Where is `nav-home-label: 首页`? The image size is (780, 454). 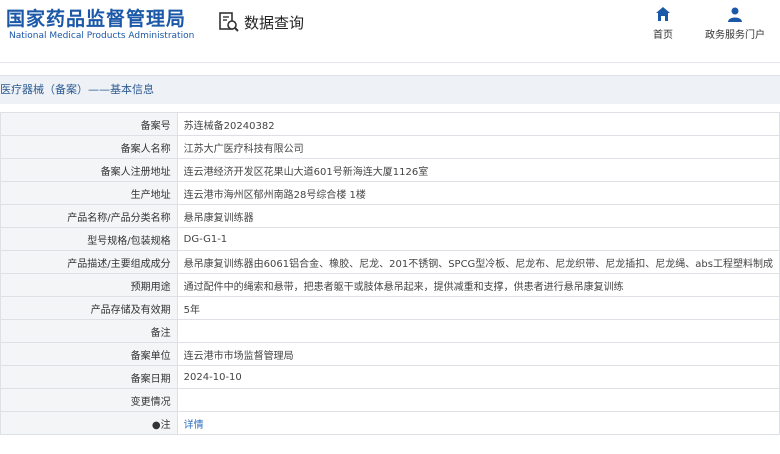 nav-home-label: 首页 is located at coordinates (663, 35).